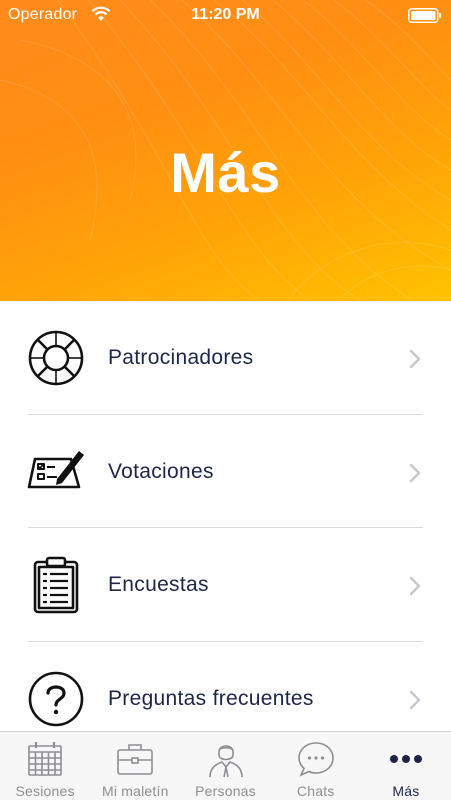 The image size is (451, 800). I want to click on tab-mi-maletin: Mi maletín, so click(135, 766).